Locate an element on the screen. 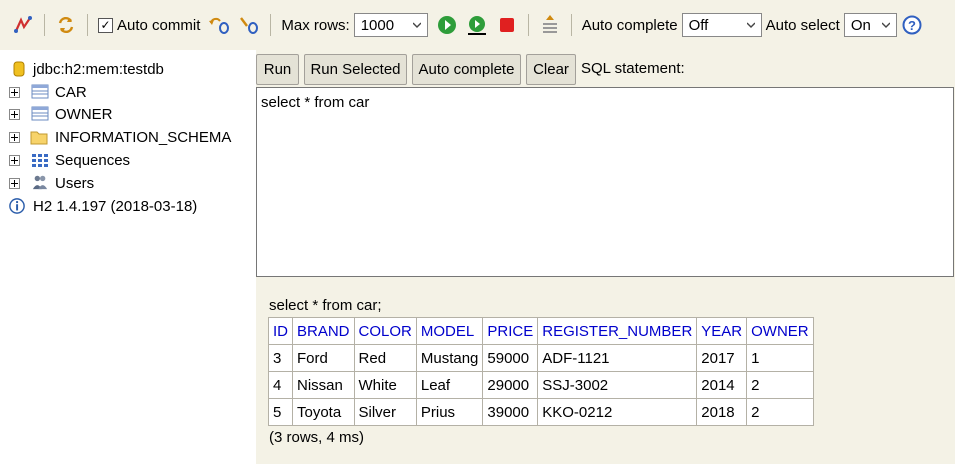  table-cell: 2017 is located at coordinates (722, 358).